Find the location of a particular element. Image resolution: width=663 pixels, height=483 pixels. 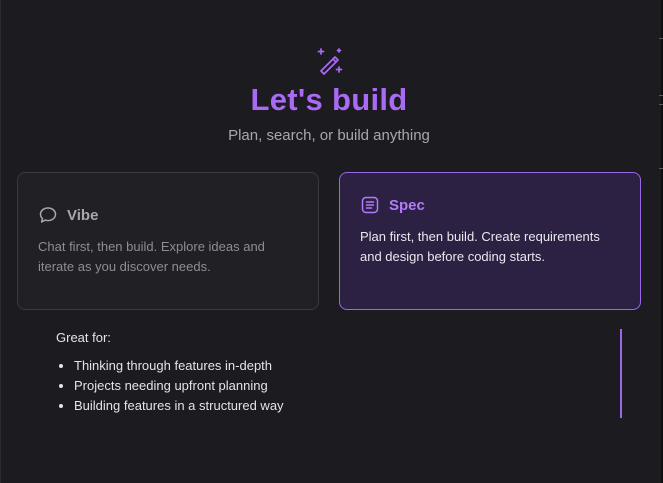

vibe-card-title: Vibe is located at coordinates (83, 215).